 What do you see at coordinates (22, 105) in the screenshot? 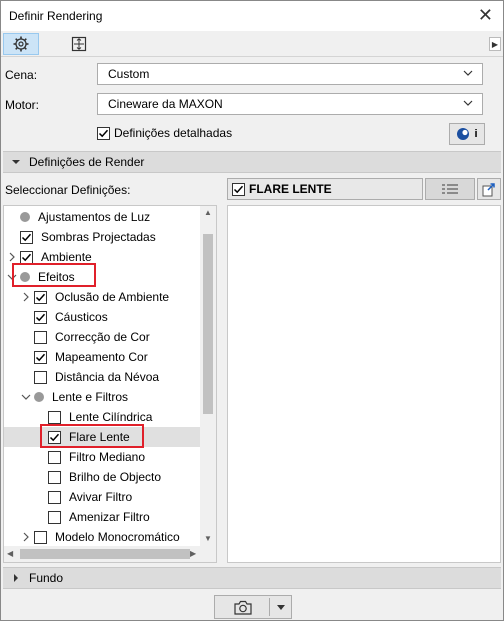
I see `motor-label: Motor:` at bounding box center [22, 105].